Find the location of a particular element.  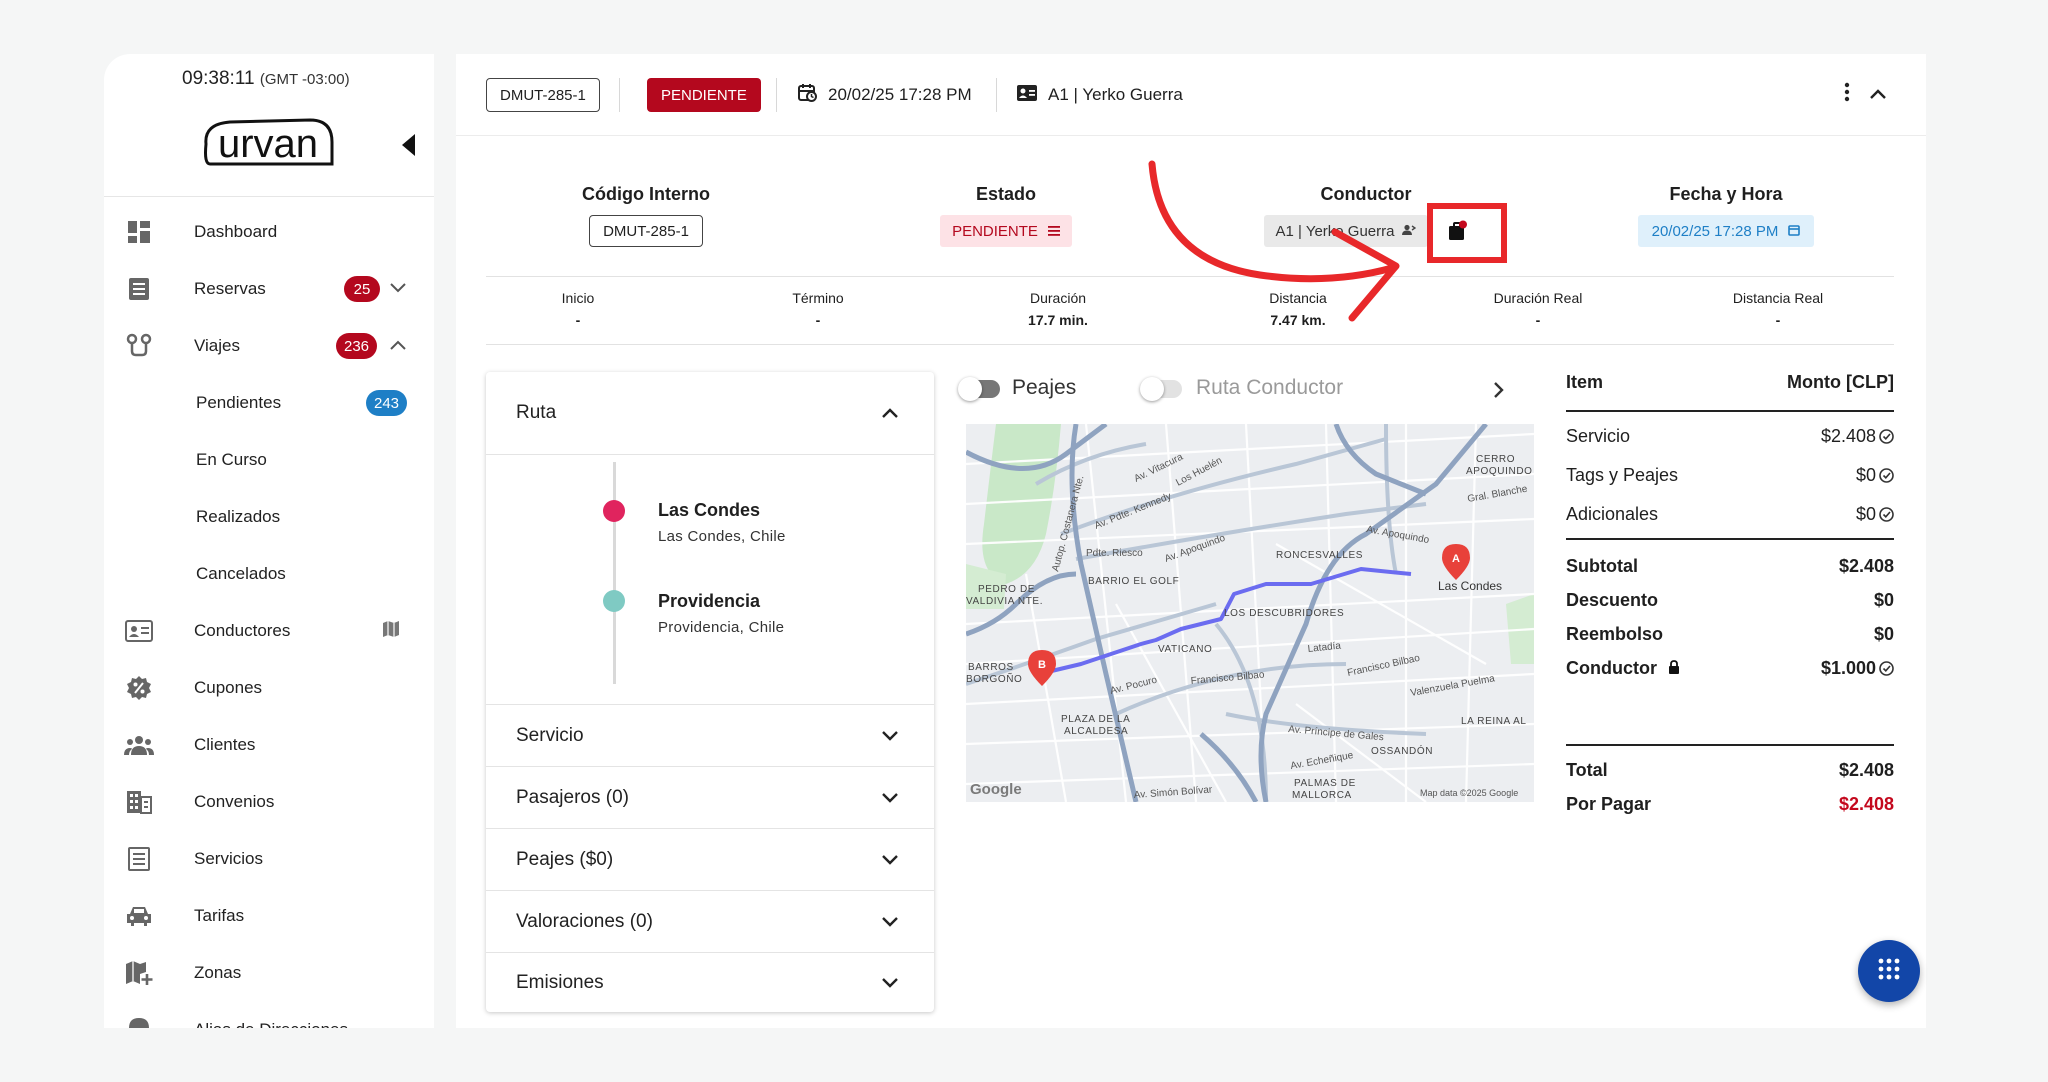

sidebar-item-zonas: Zonas is located at coordinates (269, 973).